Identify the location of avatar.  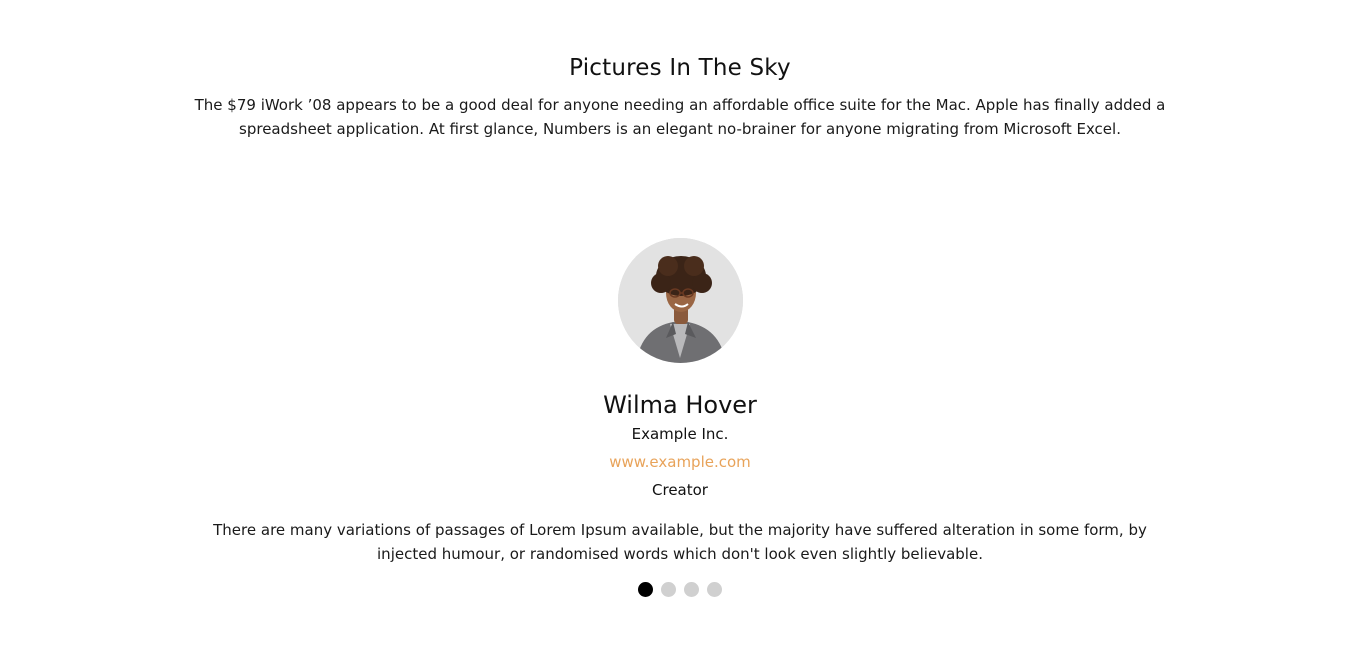
(680, 300).